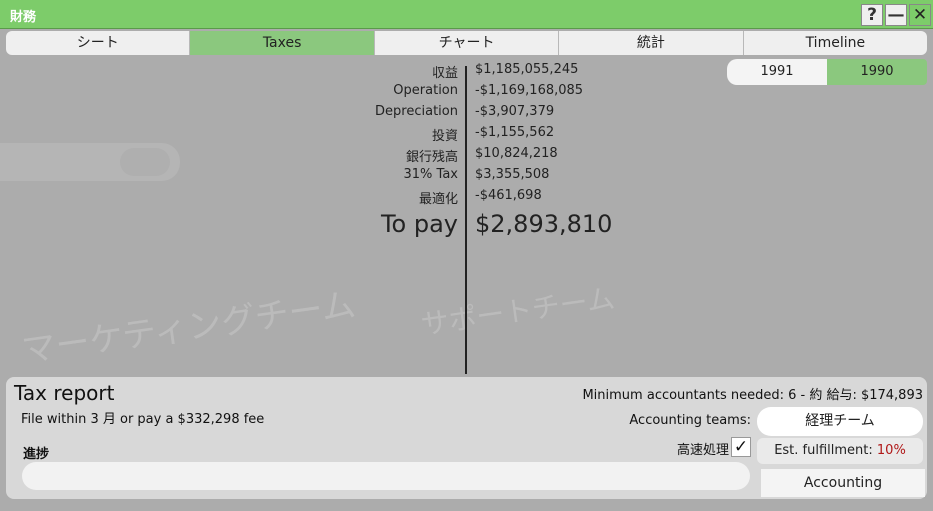  I want to click on accounting-button: Accounting, so click(843, 483).